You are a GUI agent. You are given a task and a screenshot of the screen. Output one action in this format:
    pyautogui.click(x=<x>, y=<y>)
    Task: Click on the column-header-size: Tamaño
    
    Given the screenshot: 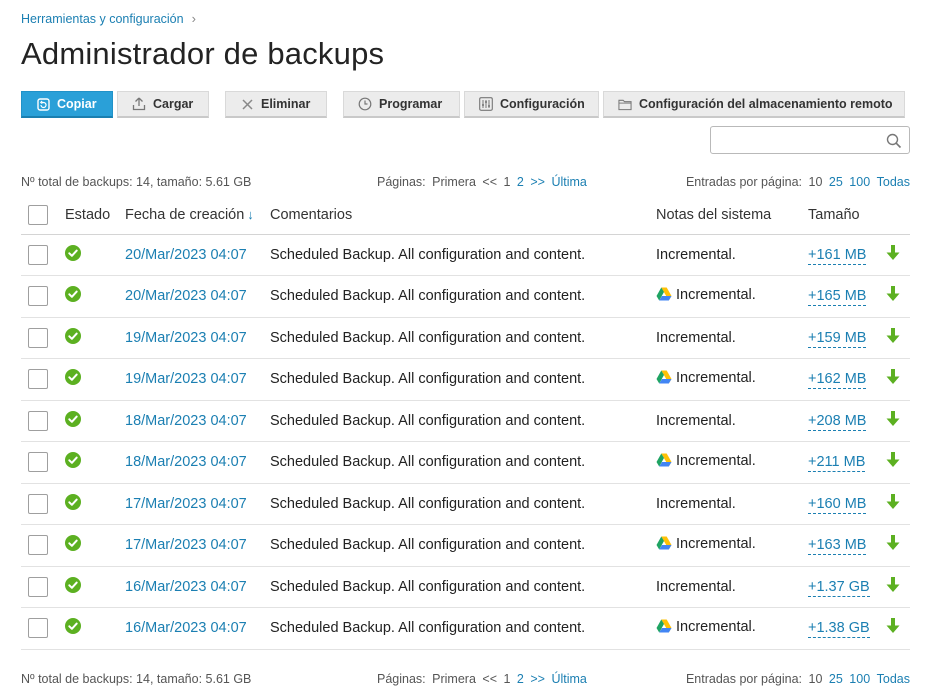 What is the action you would take?
    pyautogui.click(x=843, y=215)
    